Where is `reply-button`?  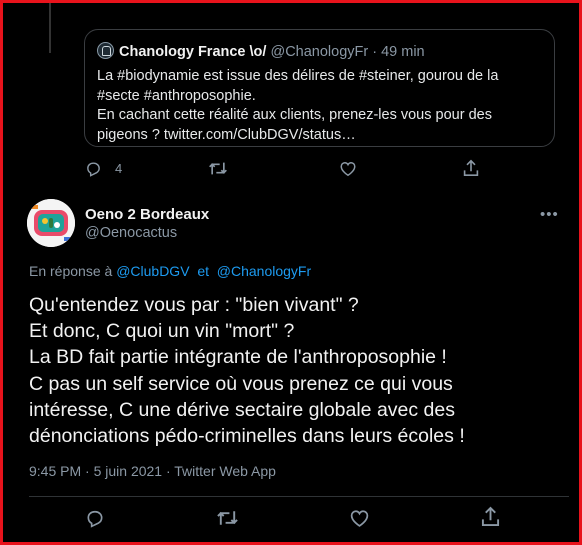
reply-button is located at coordinates (95, 518).